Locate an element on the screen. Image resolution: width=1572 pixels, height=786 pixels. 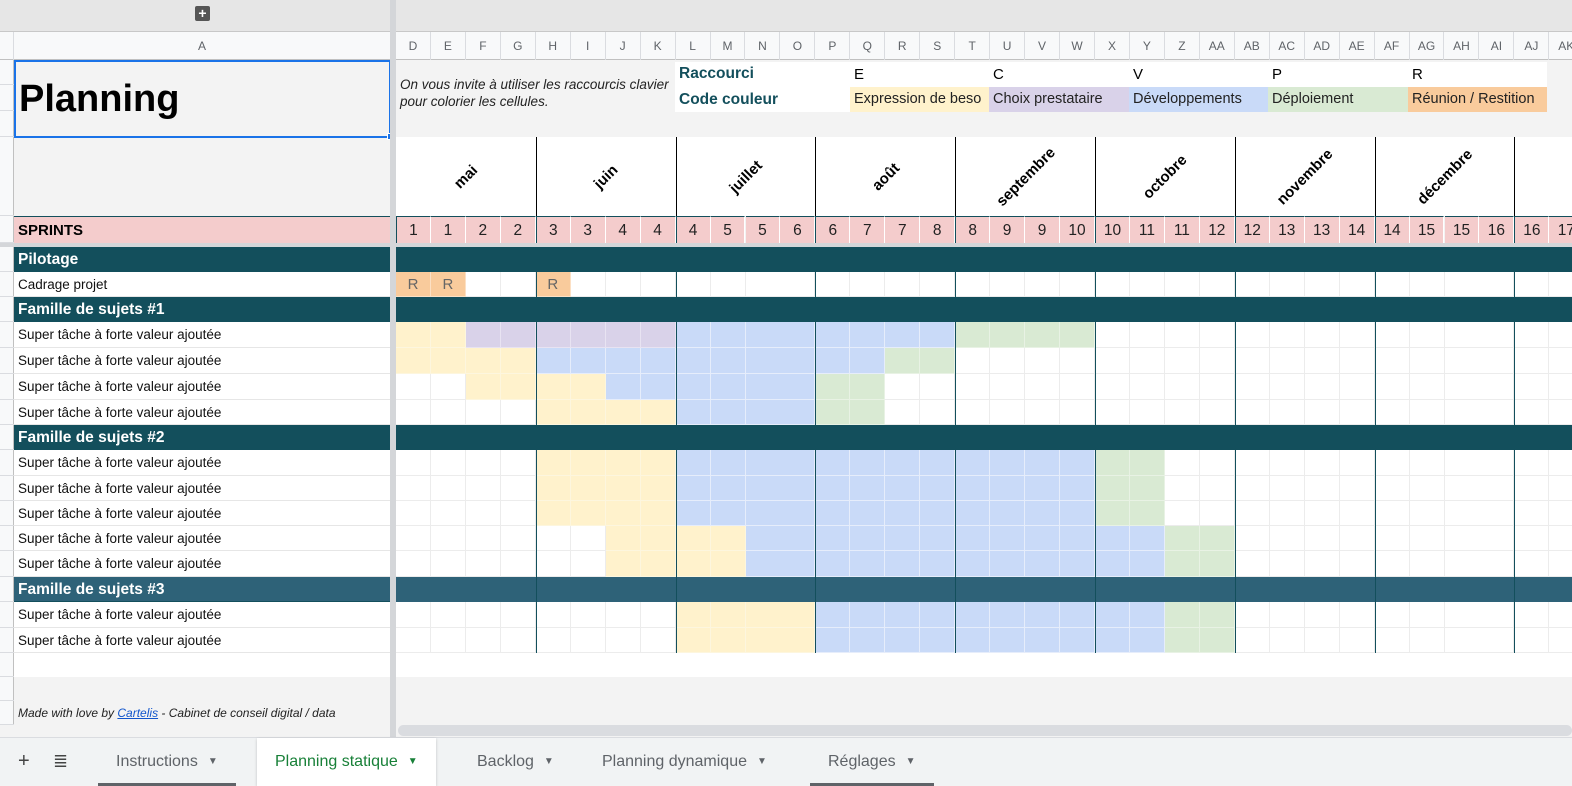
gantt-cell: R is located at coordinates (413, 284).